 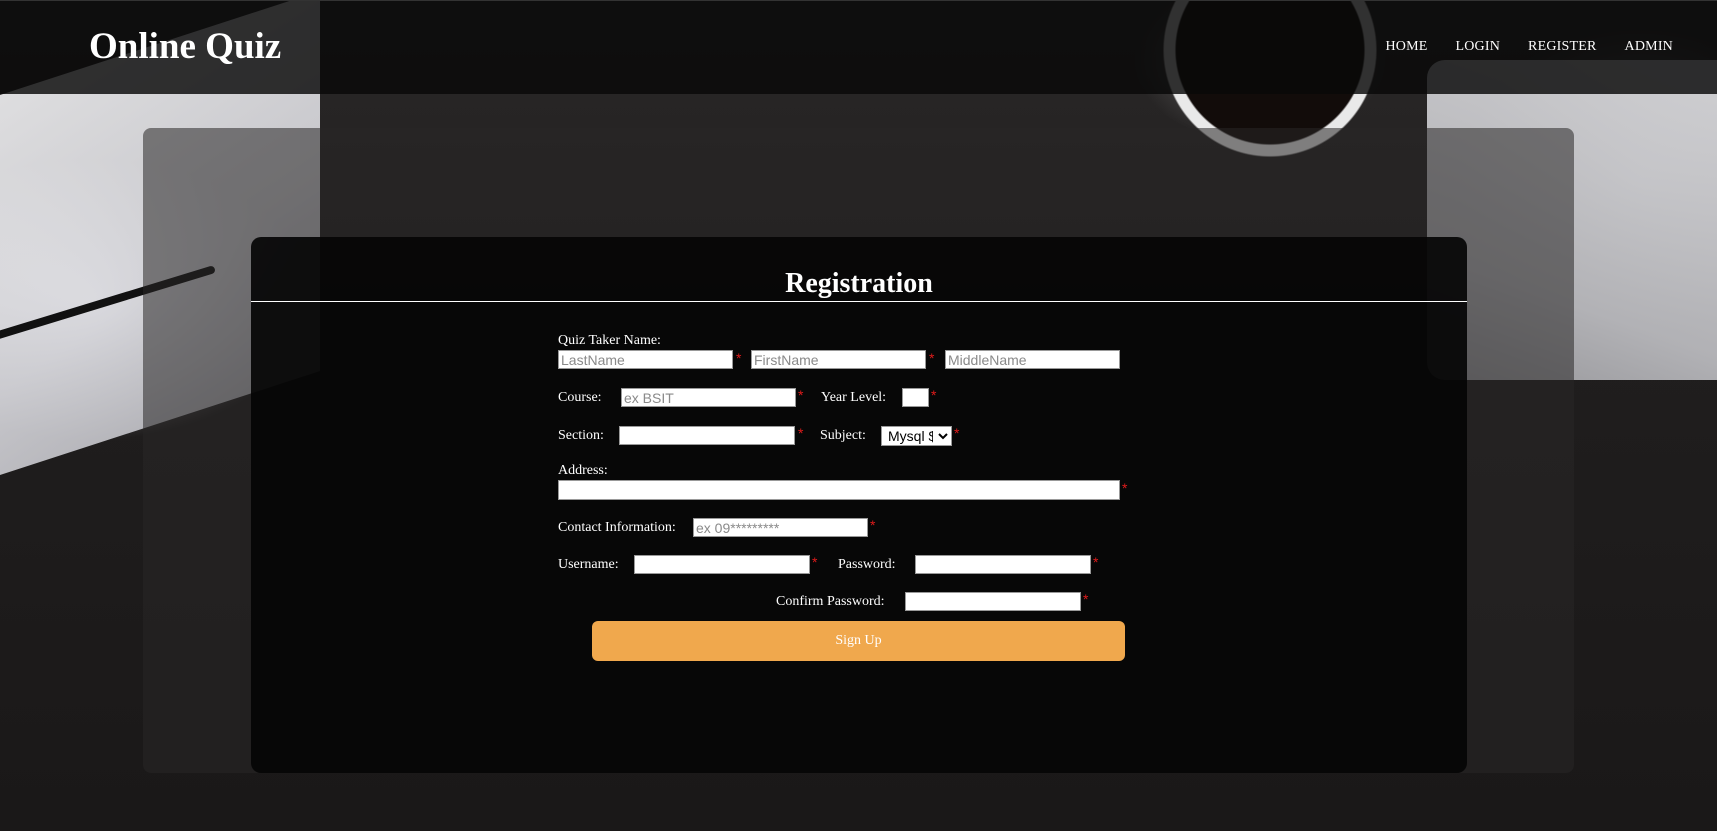 I want to click on year-level-input, so click(x=915, y=397).